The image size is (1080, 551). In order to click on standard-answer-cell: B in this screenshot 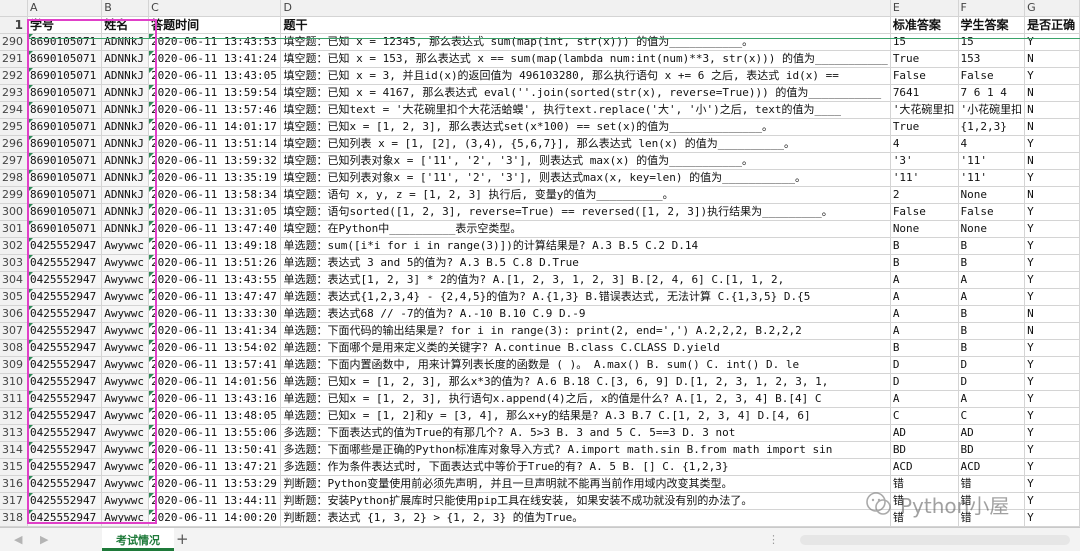, I will do `click(924, 348)`.